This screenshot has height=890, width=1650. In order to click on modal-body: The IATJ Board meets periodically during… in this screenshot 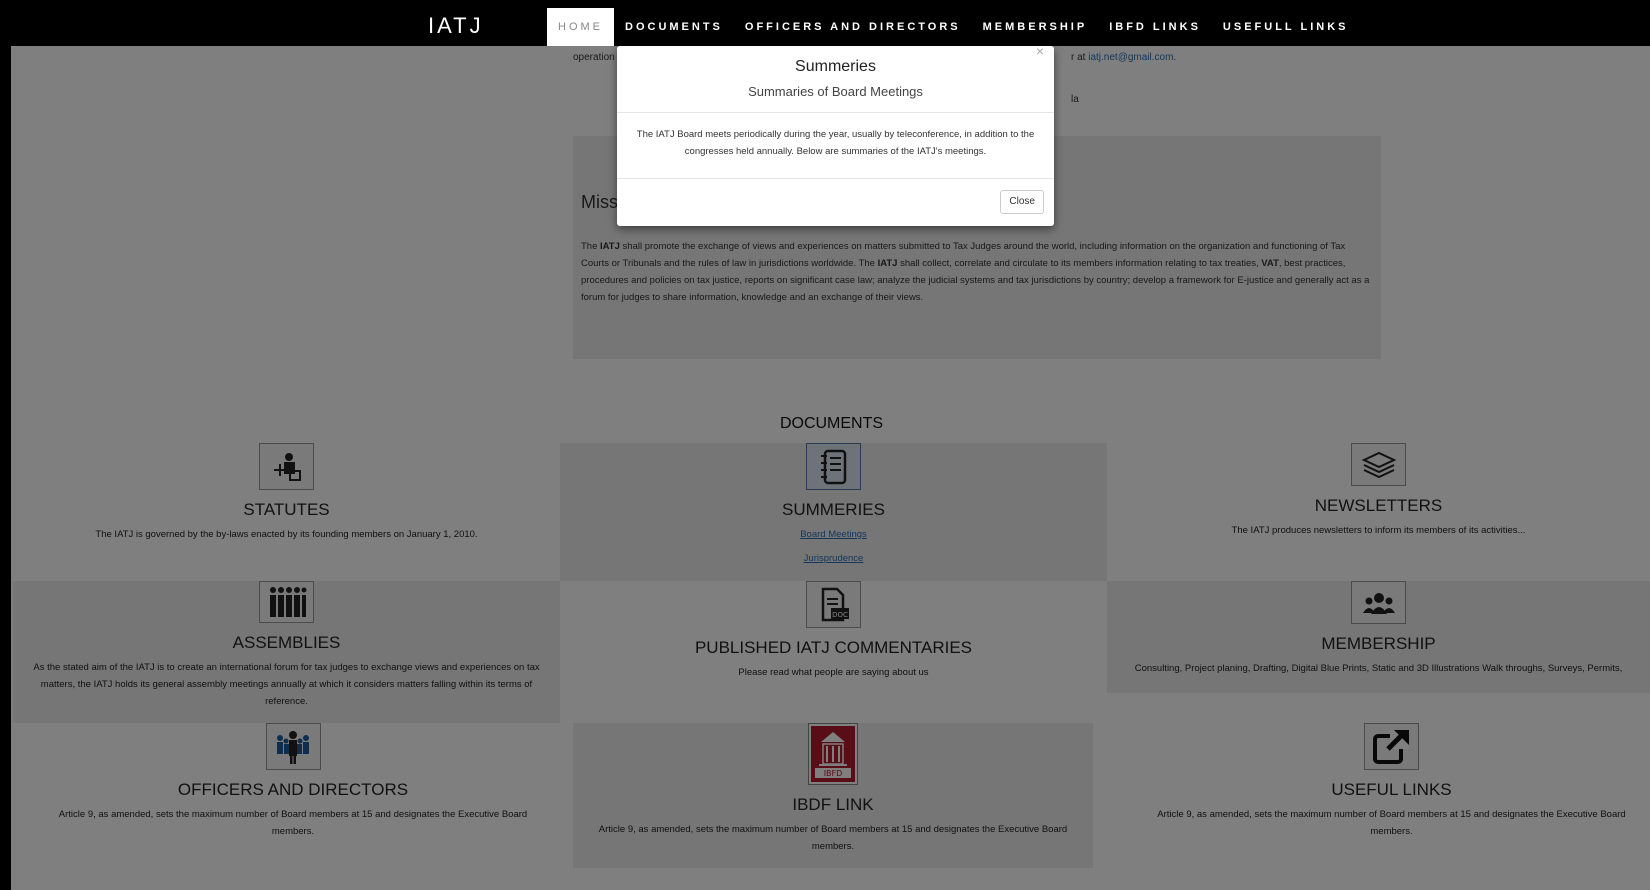, I will do `click(835, 143)`.